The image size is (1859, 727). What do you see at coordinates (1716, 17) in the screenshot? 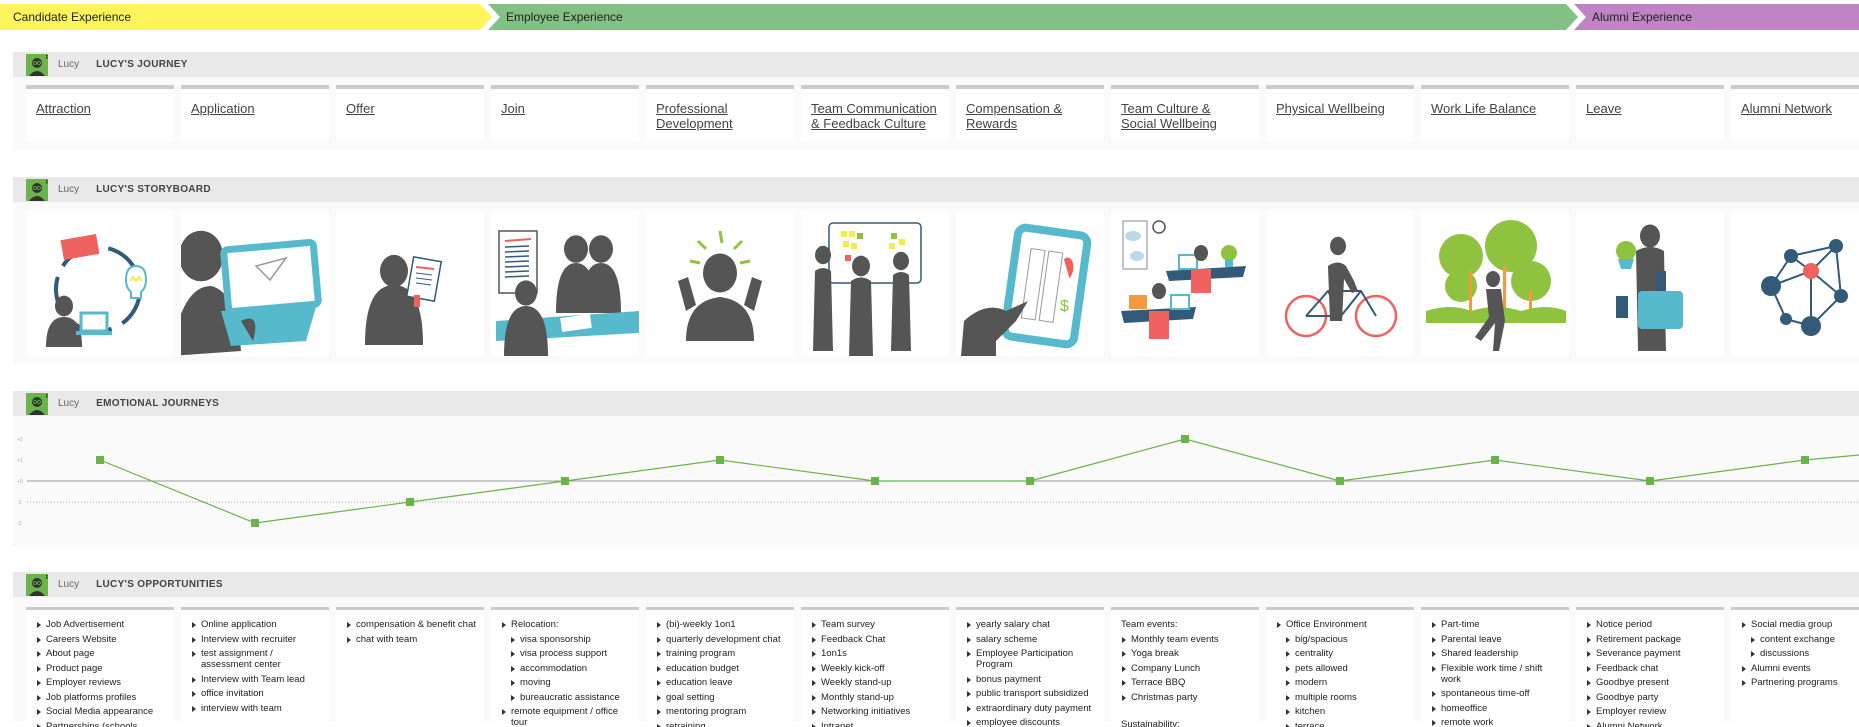
I see `phase-alumni-experience: Alumni Experience` at bounding box center [1716, 17].